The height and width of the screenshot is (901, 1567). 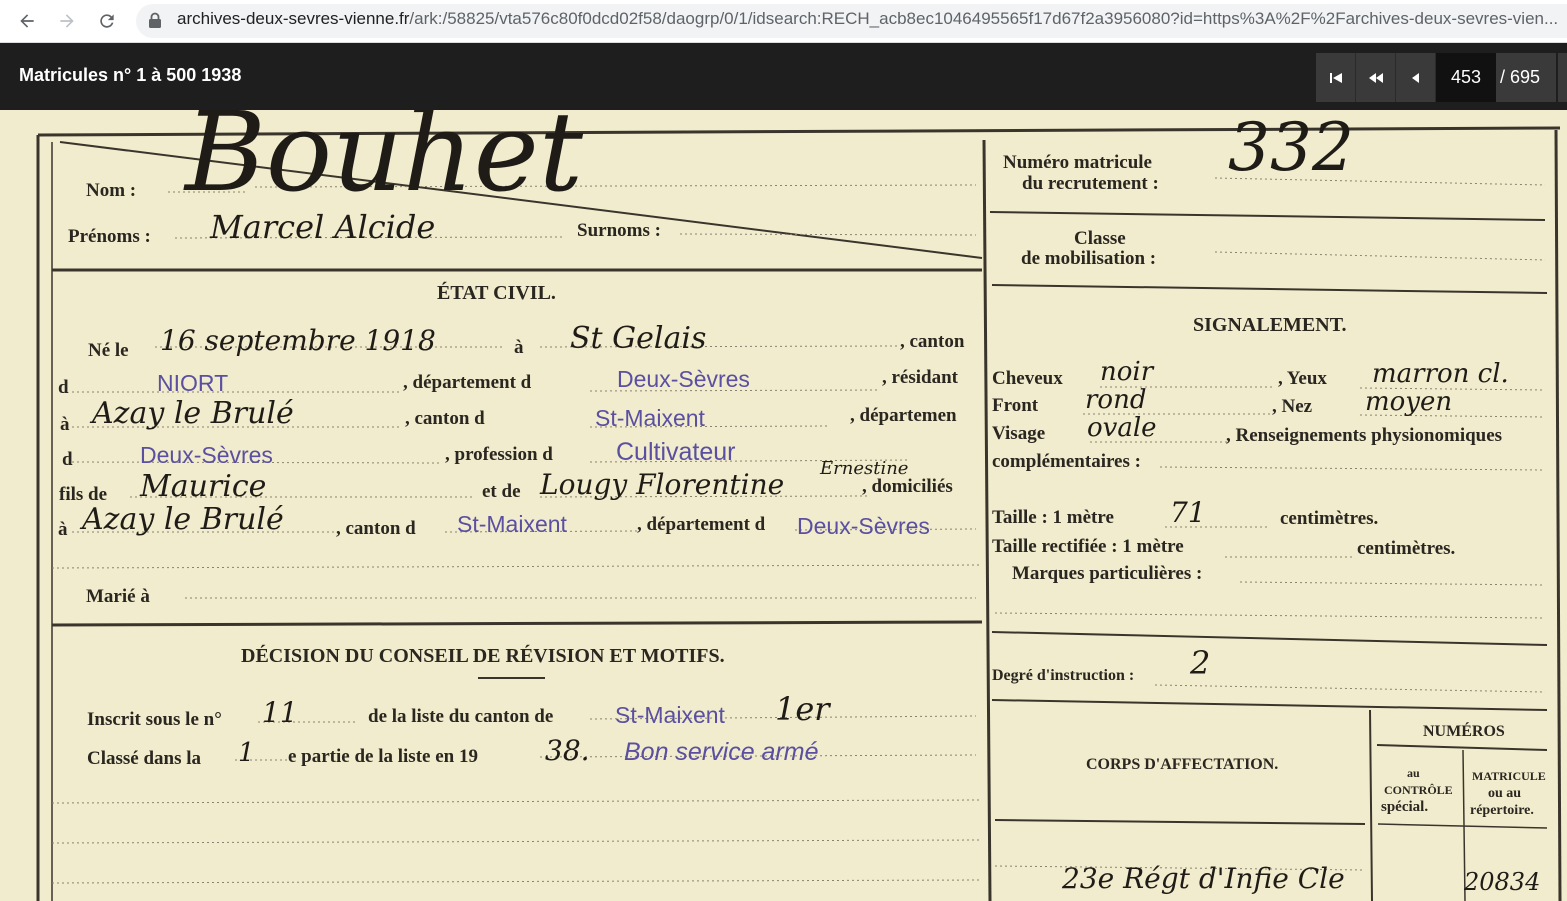 What do you see at coordinates (376, 528) in the screenshot?
I see `canton-label-3: , canton d` at bounding box center [376, 528].